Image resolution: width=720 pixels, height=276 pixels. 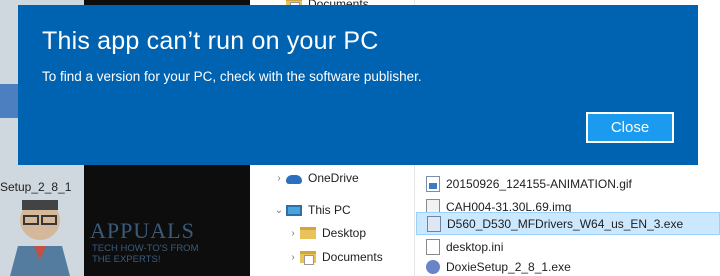 I want to click on desktop-icon-label: Setup_2_8_1, so click(x=35, y=187).